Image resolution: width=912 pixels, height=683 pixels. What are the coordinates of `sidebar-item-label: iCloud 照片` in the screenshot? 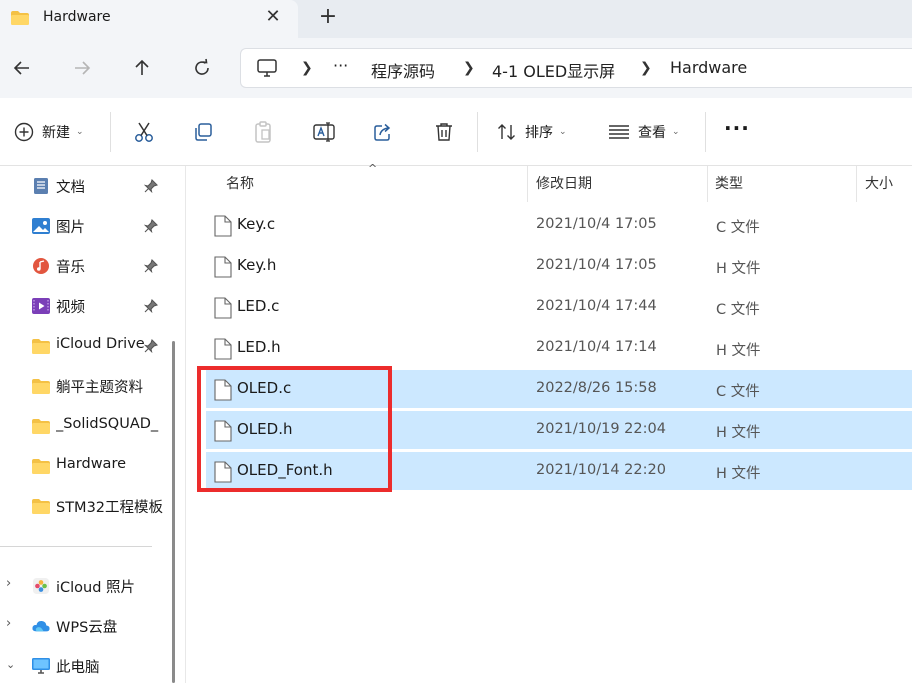 It's located at (96, 588).